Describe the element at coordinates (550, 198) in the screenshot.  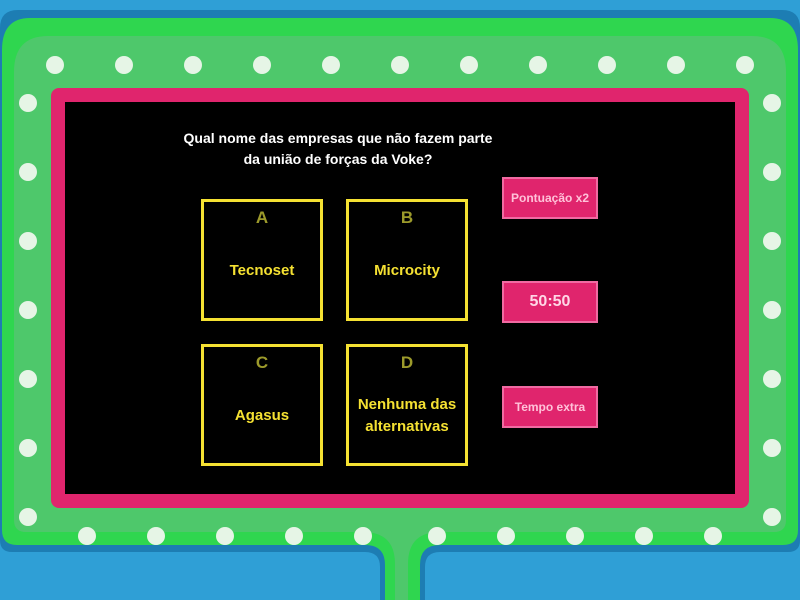
I see `double-score-button: Pontuação x2` at that location.